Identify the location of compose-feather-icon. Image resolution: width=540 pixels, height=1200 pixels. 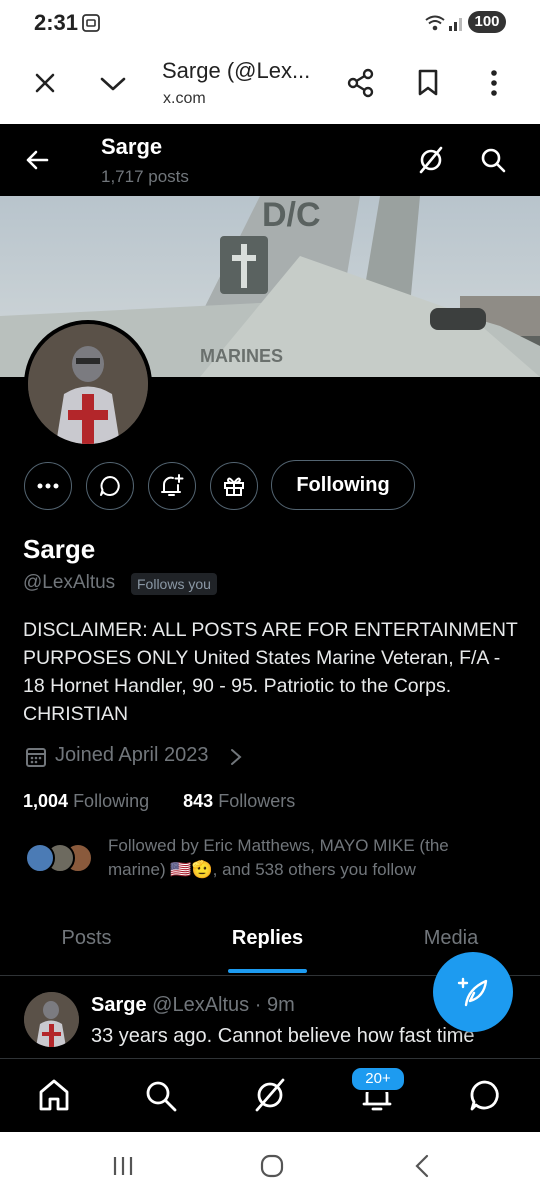
(472, 992).